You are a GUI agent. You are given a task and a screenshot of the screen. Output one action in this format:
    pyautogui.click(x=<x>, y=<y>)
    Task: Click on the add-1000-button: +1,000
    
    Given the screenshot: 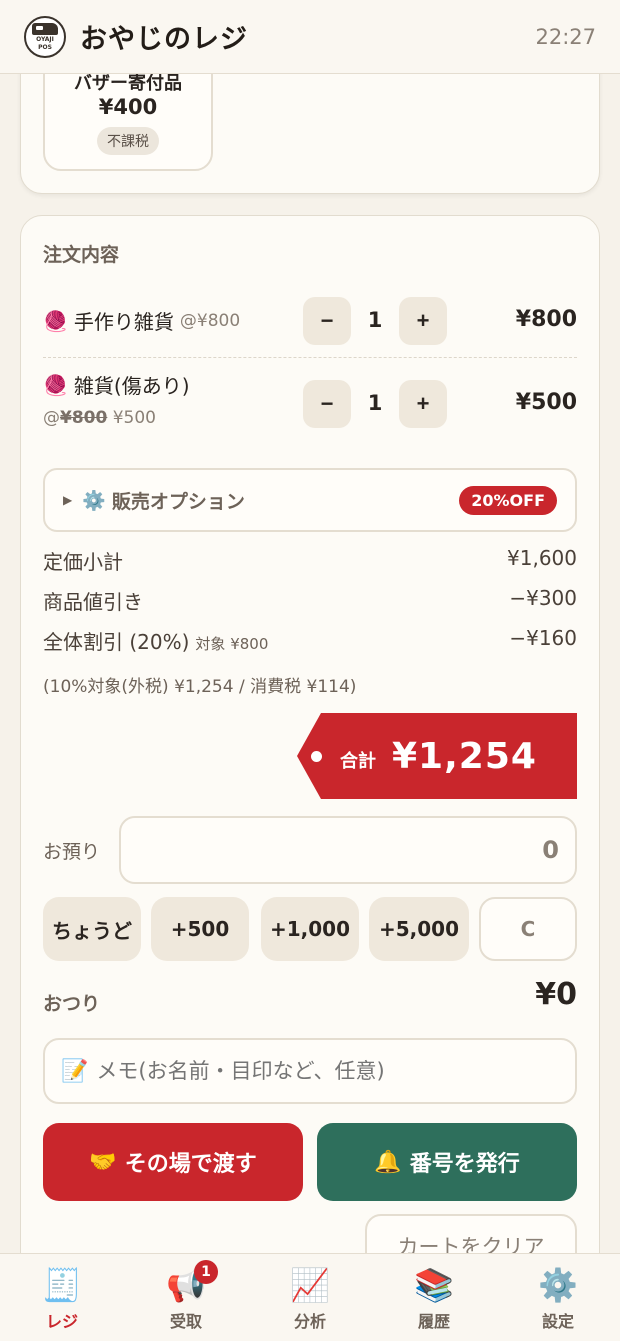 What is the action you would take?
    pyautogui.click(x=310, y=929)
    